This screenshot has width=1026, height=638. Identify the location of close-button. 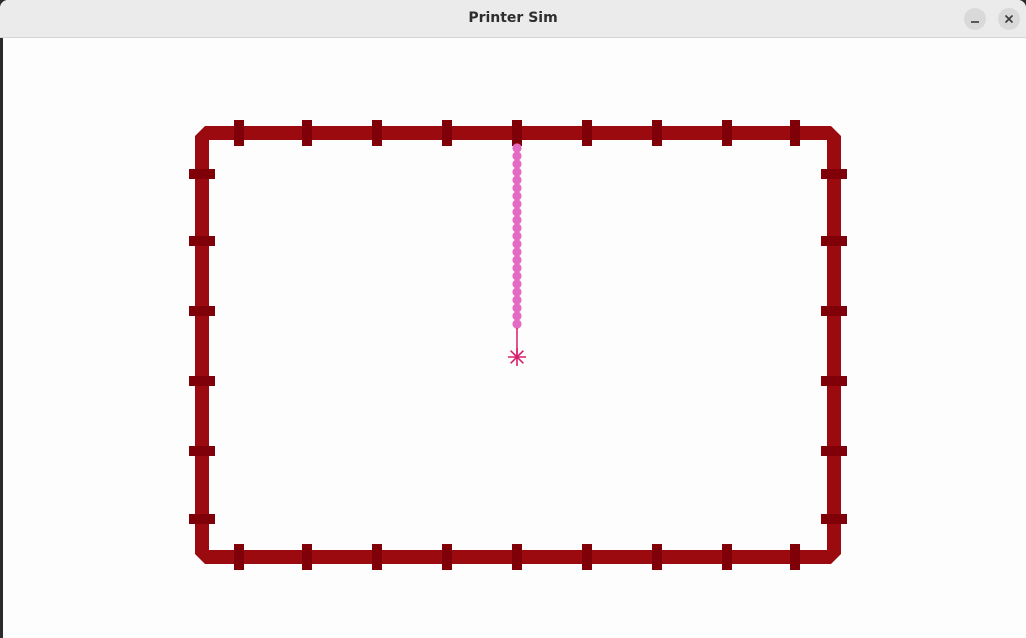
(1009, 19).